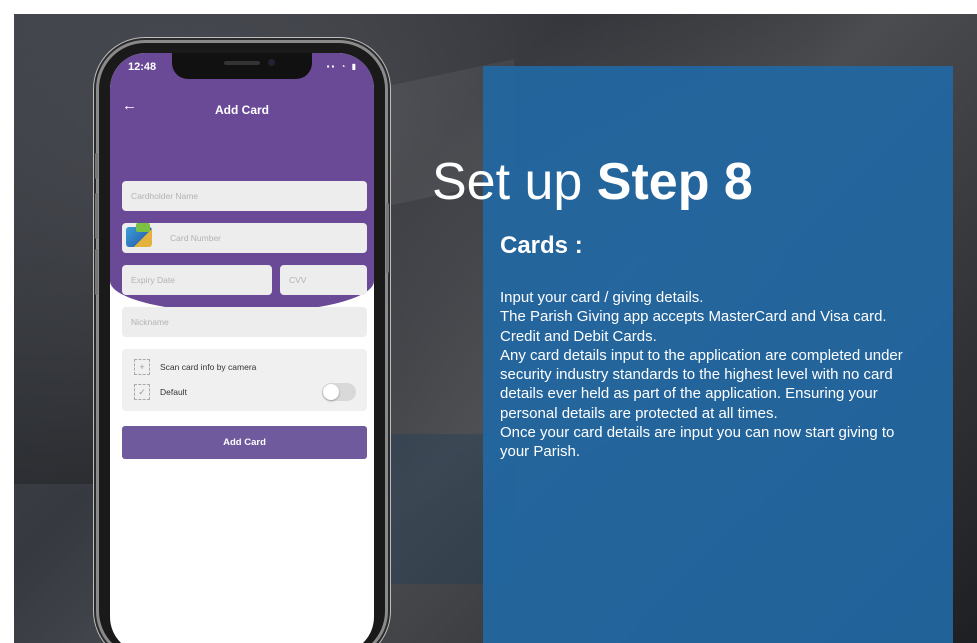  What do you see at coordinates (196, 238) in the screenshot?
I see `card-number-placeholder: Card Number` at bounding box center [196, 238].